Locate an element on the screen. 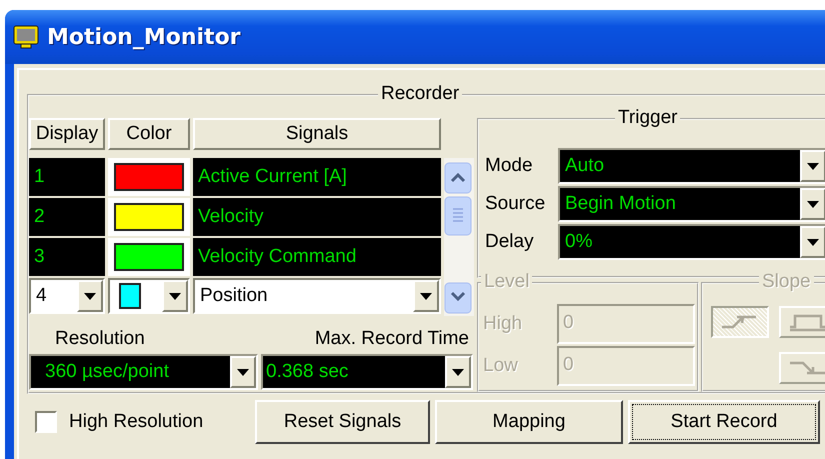 The width and height of the screenshot is (825, 459). display-cell: 3 is located at coordinates (67, 257).